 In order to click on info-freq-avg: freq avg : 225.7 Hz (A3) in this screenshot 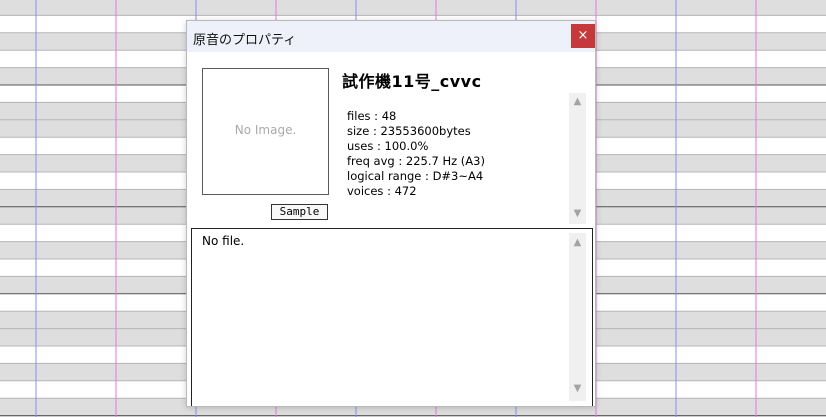, I will do `click(416, 161)`.